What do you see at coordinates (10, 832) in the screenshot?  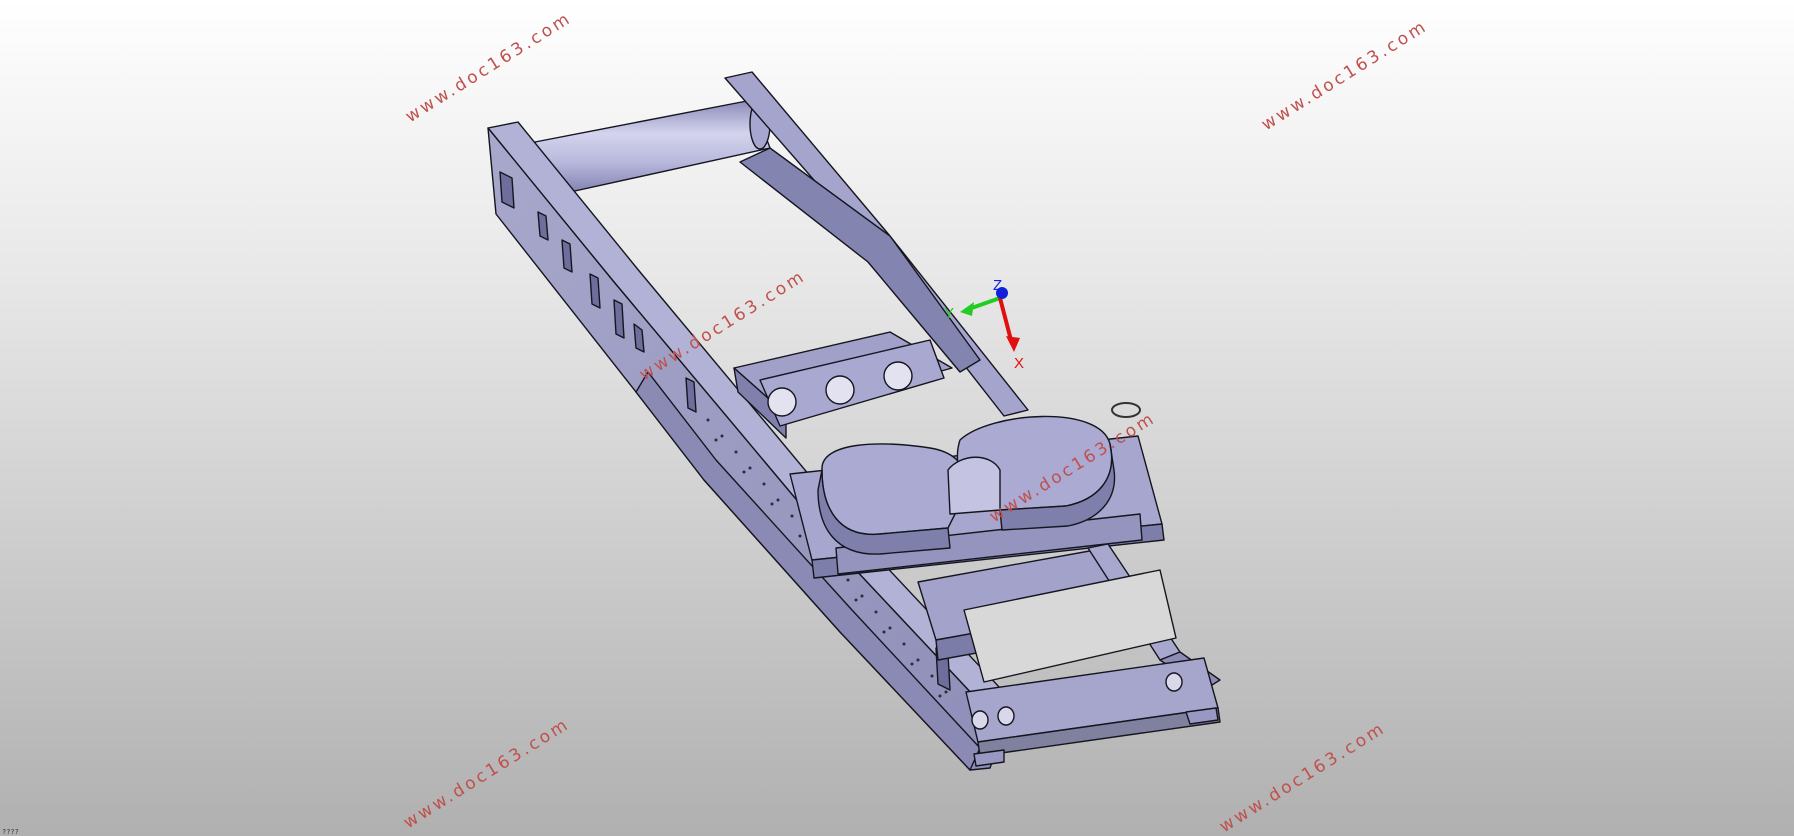 I see `status-text: ????` at bounding box center [10, 832].